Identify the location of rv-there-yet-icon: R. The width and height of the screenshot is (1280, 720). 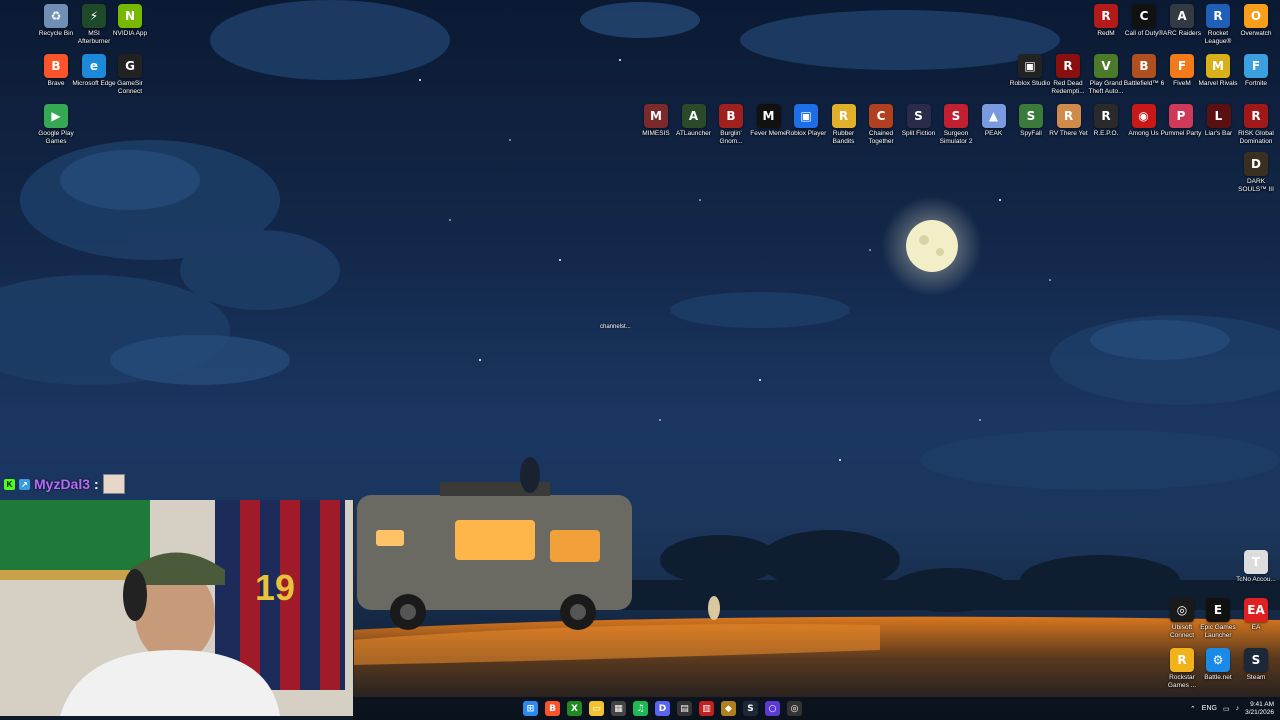
(1068, 116).